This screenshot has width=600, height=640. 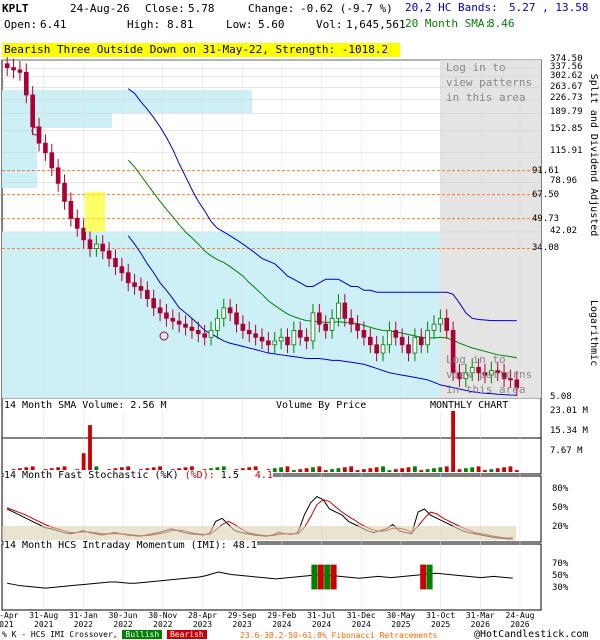 I want to click on date-tick: 29-Feb 2024, so click(x=282, y=620).